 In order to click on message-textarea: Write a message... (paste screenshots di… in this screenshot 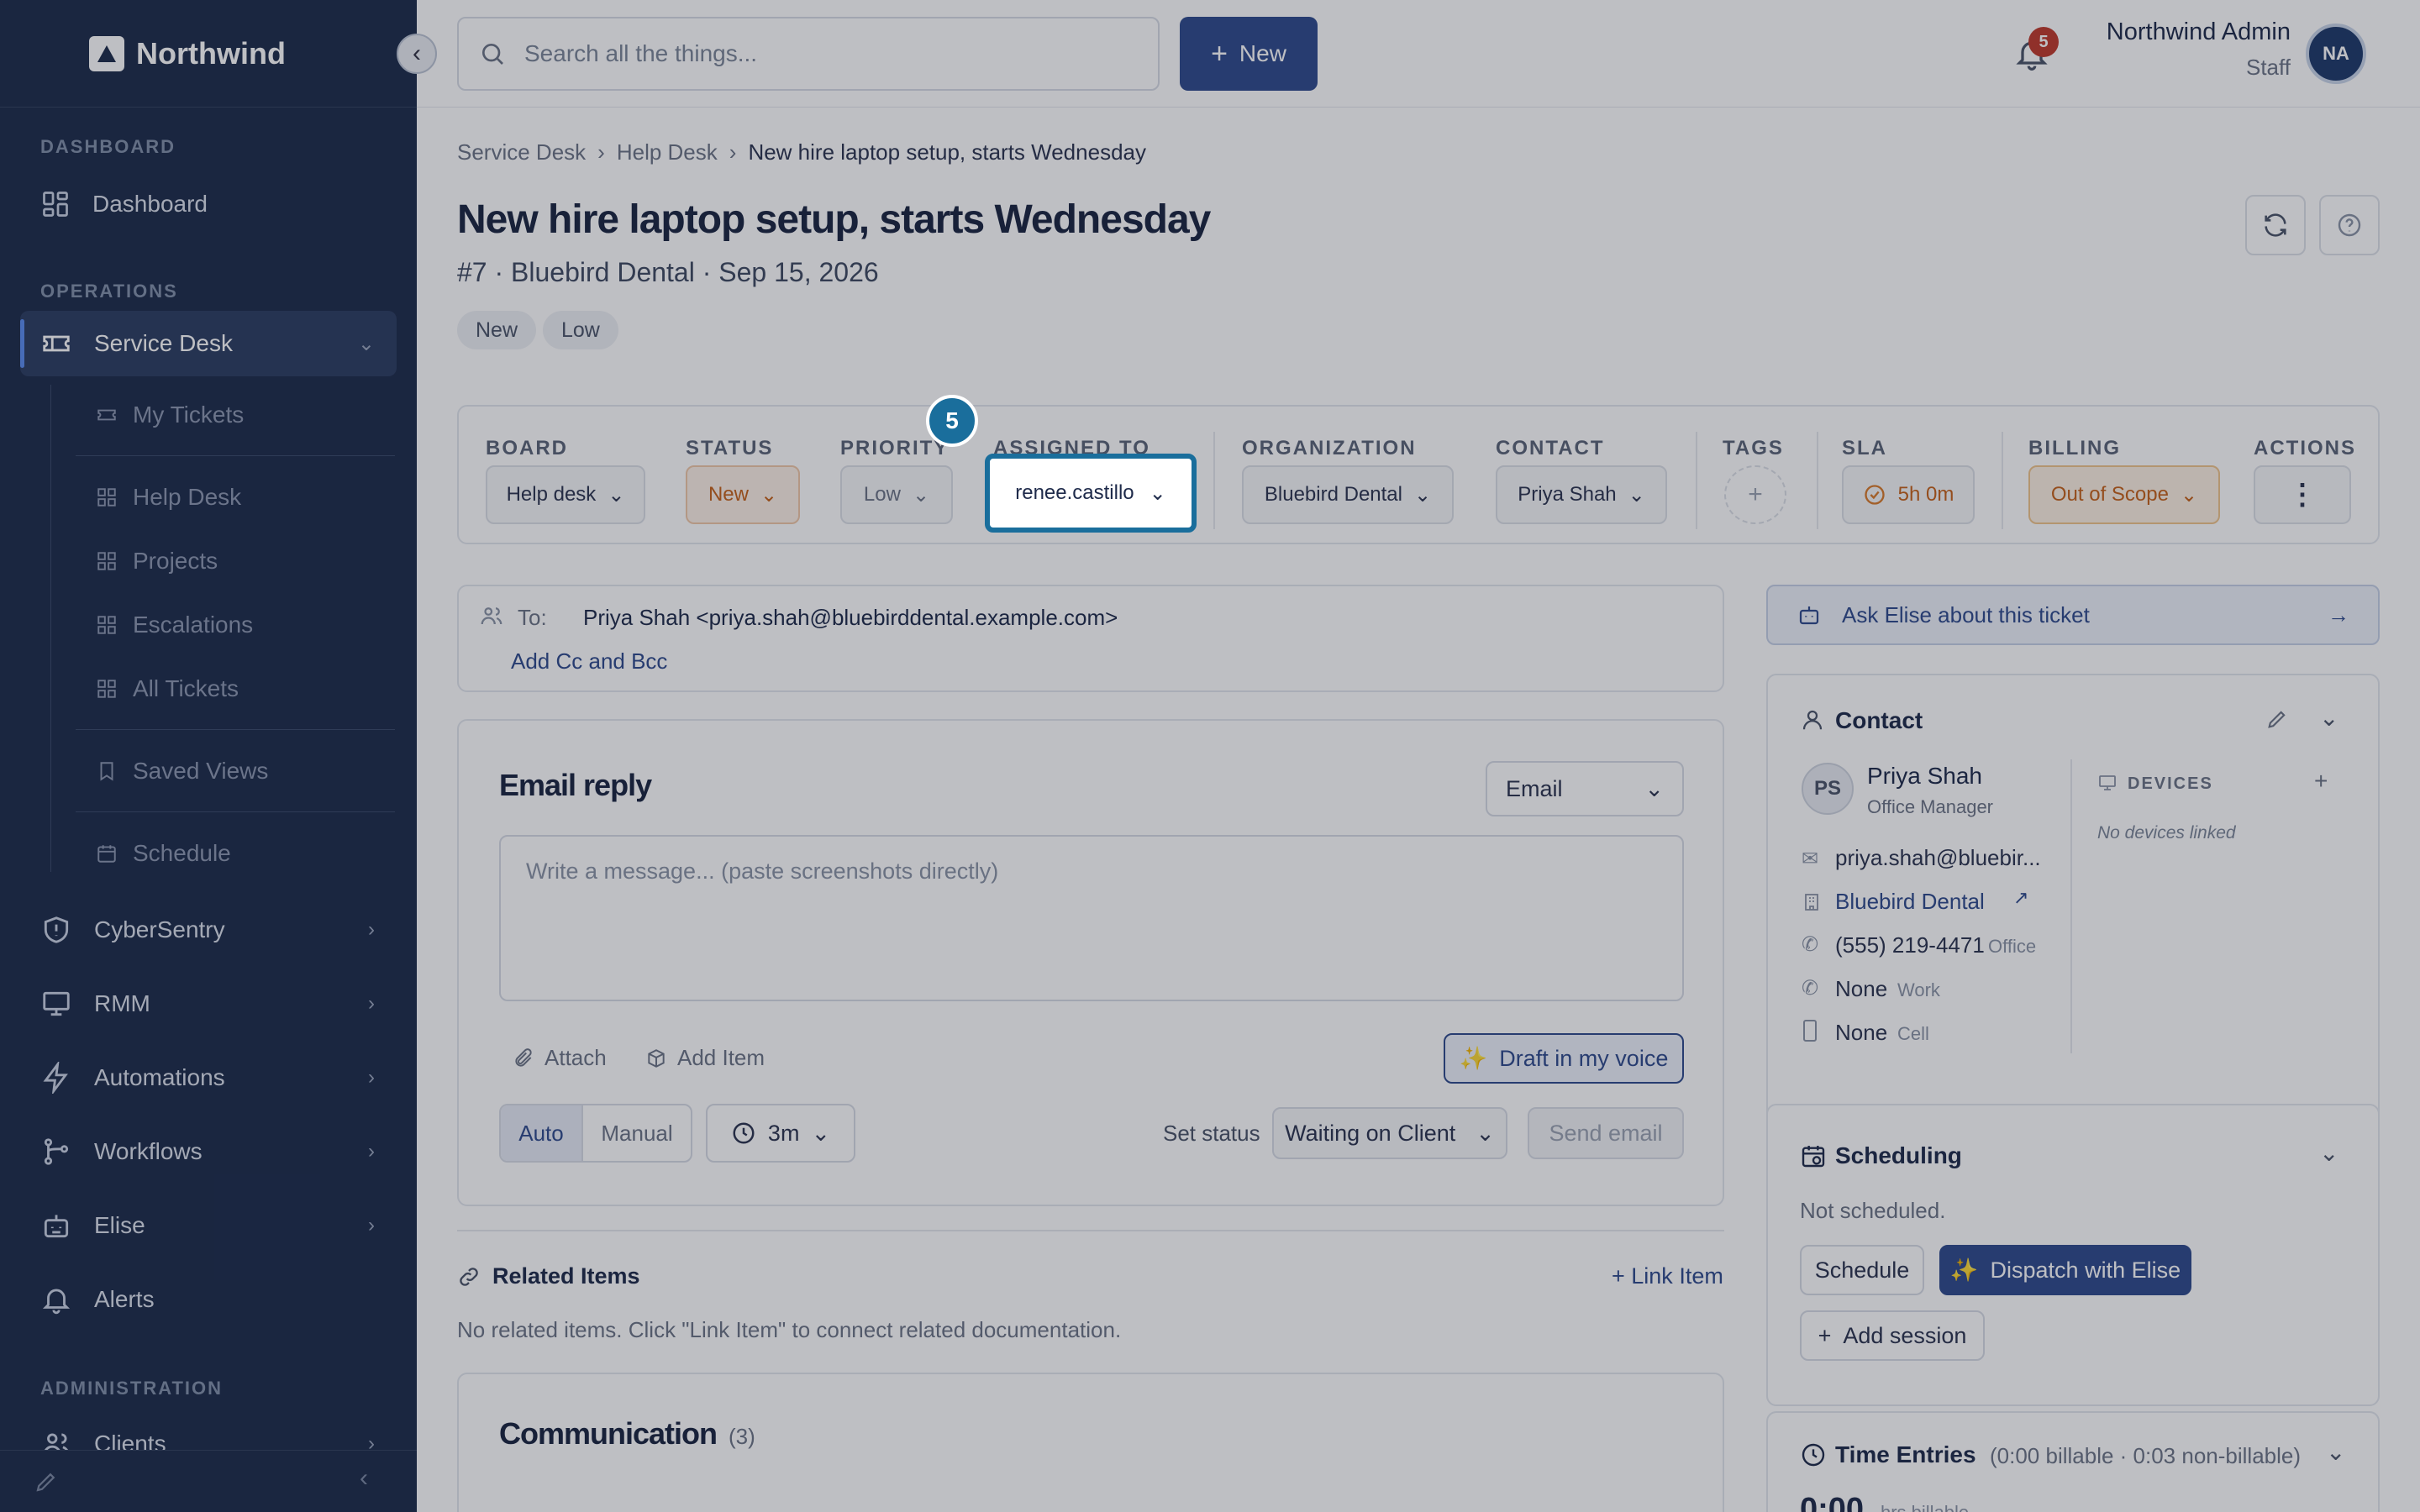, I will do `click(1091, 918)`.